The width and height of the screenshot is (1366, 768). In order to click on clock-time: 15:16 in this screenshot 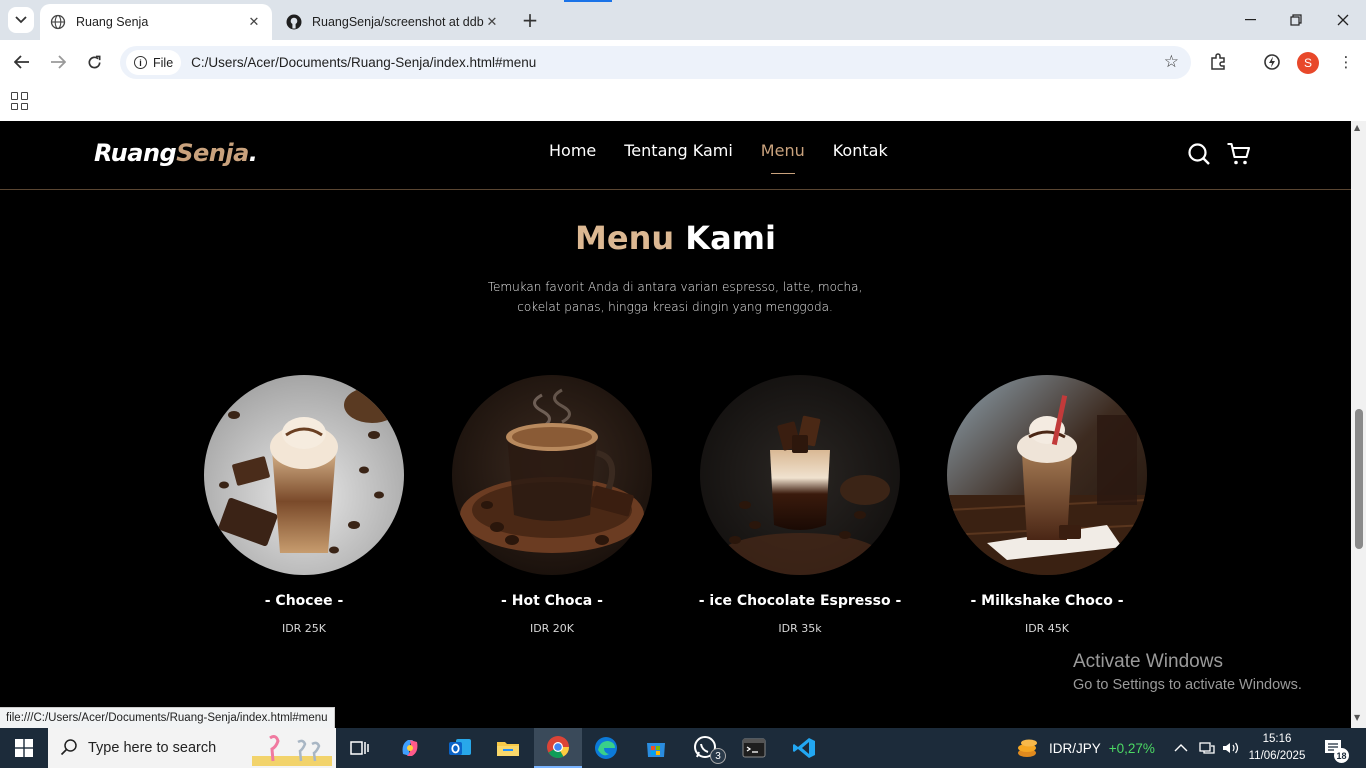, I will do `click(1277, 739)`.